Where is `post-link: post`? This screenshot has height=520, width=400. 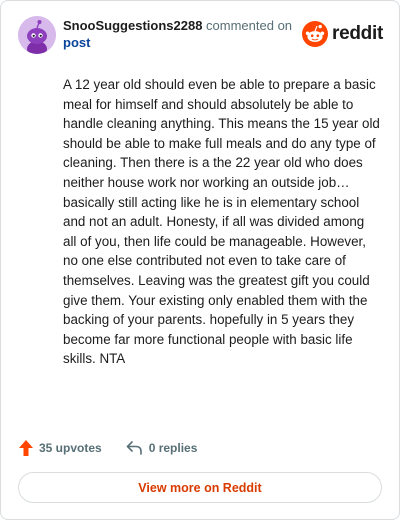 post-link: post is located at coordinates (178, 42).